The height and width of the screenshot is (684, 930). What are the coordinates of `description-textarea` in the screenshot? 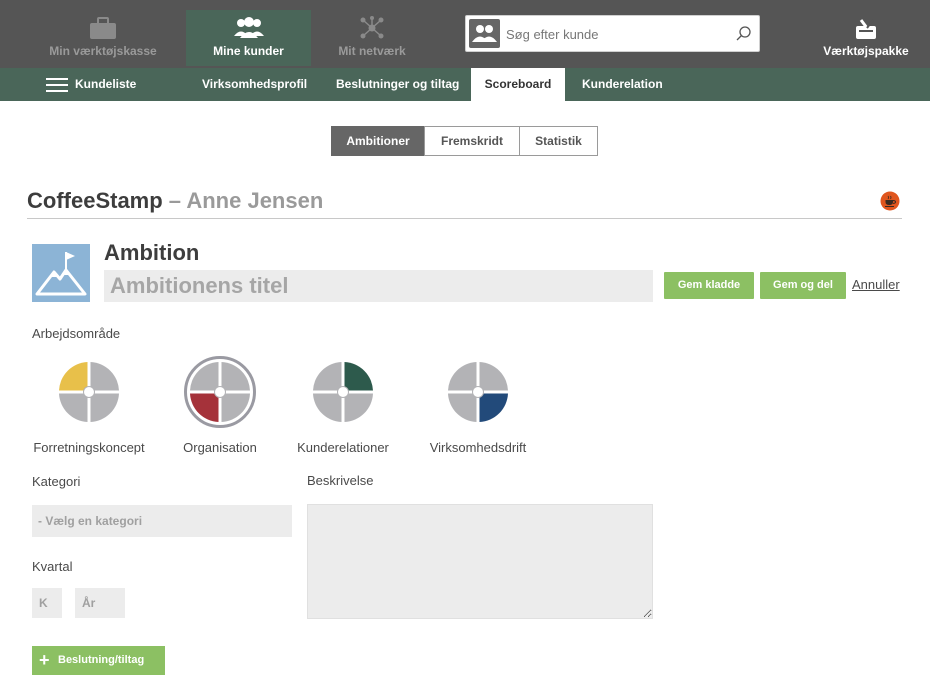 It's located at (480, 561).